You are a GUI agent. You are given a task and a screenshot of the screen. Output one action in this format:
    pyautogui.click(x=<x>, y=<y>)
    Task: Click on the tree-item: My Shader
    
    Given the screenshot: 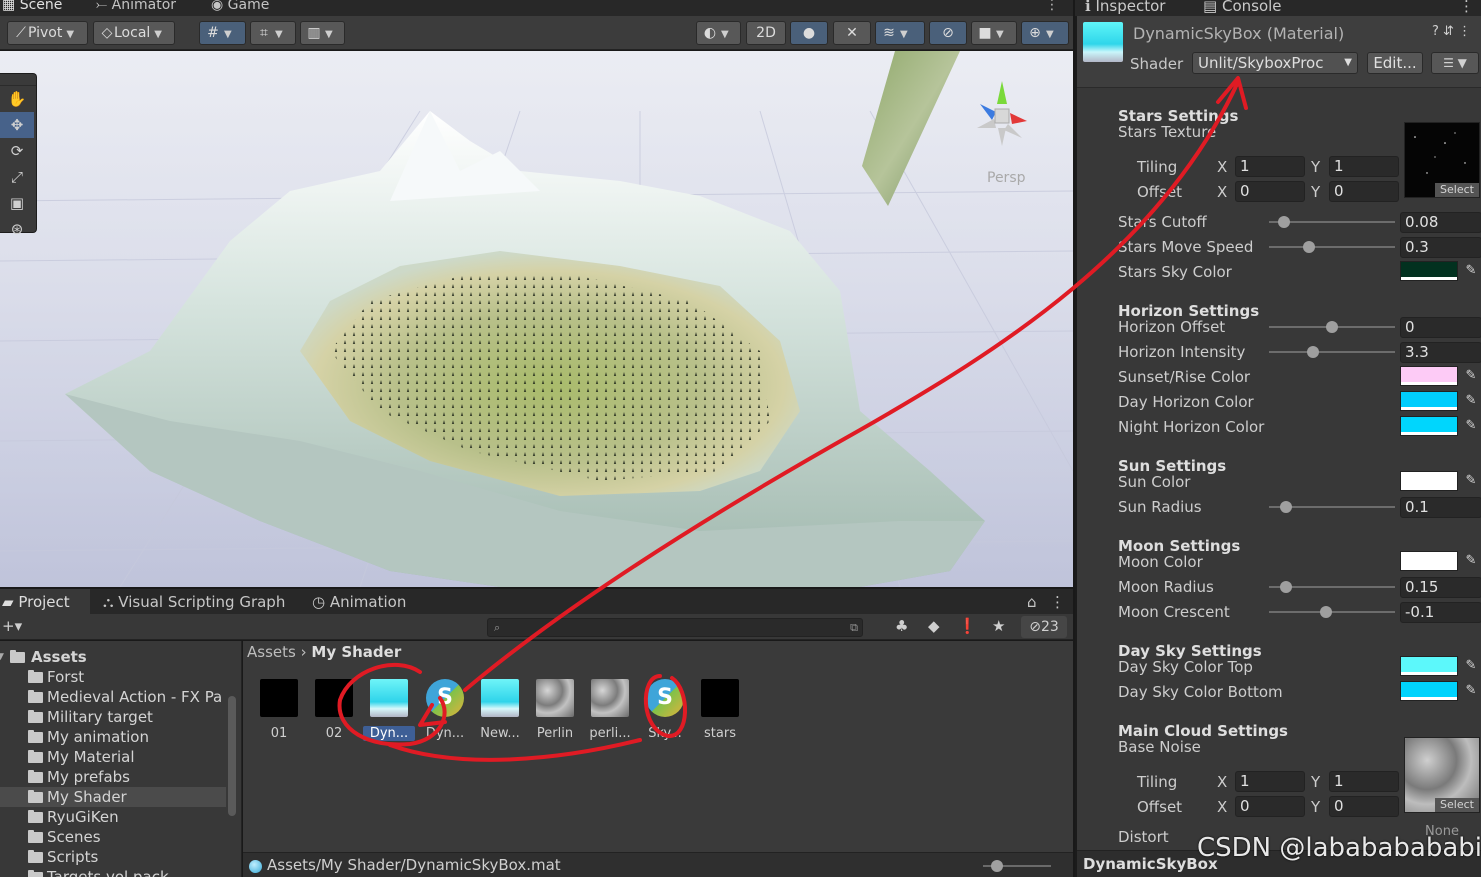 What is the action you would take?
    pyautogui.click(x=113, y=797)
    